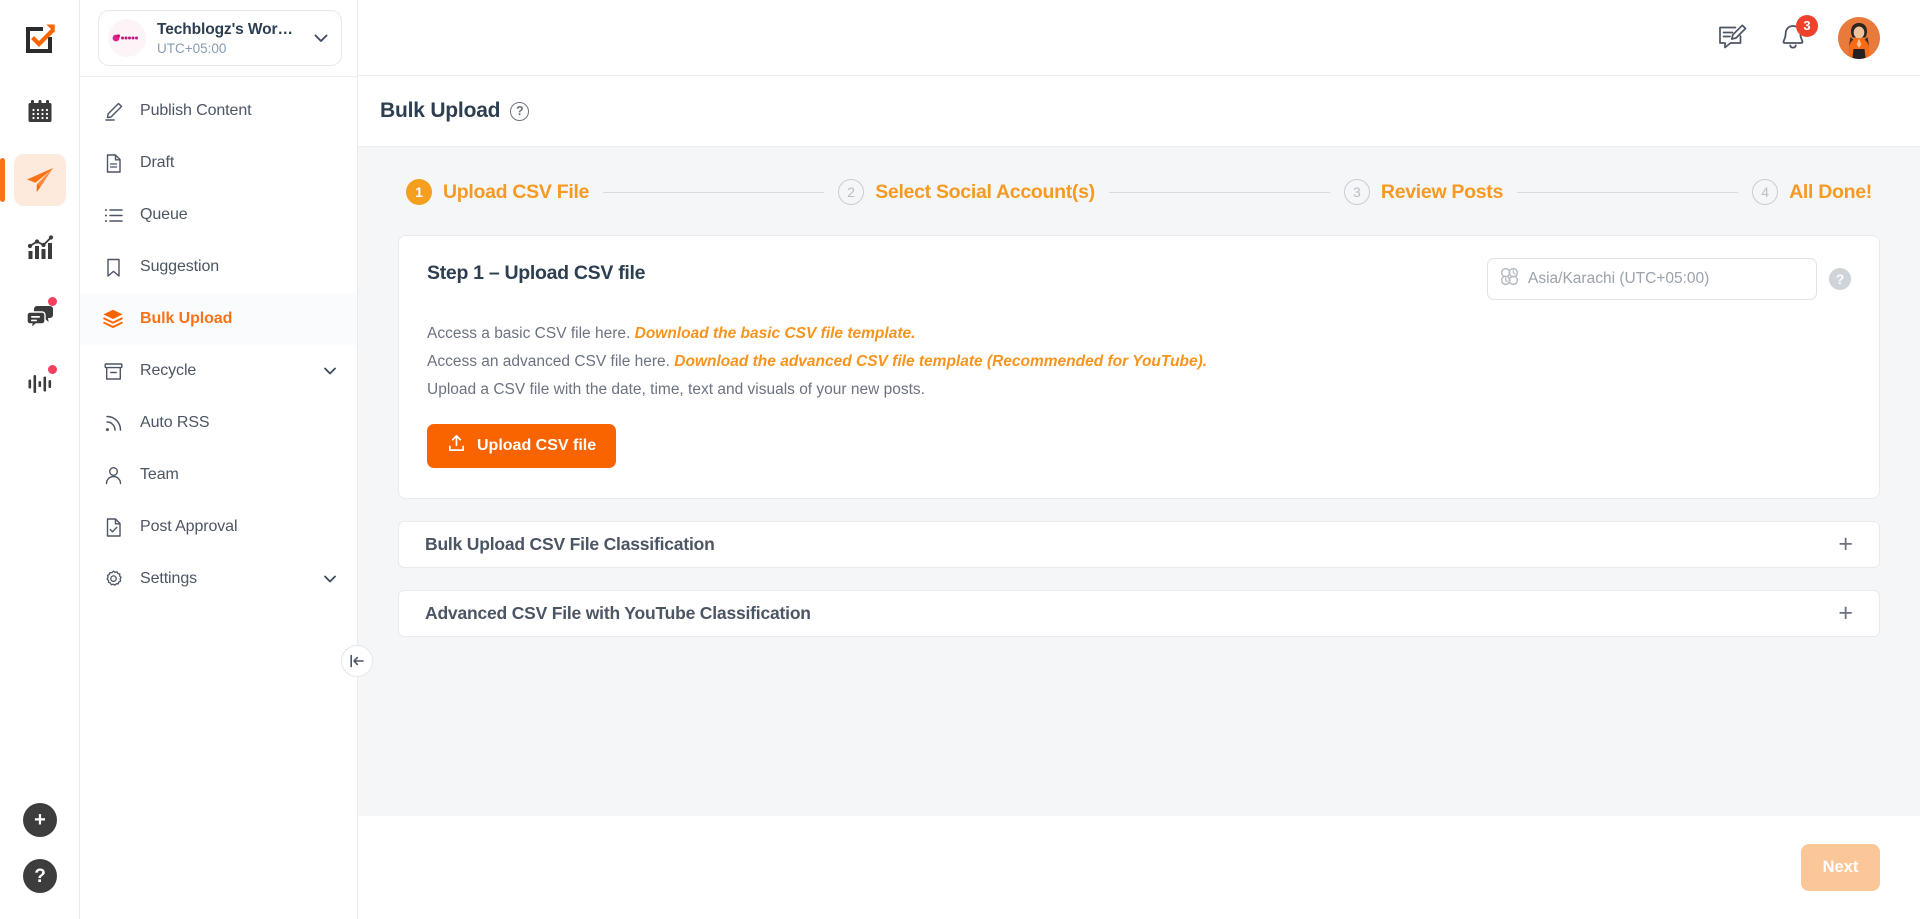 The height and width of the screenshot is (919, 1920). I want to click on rail-item-analytics, so click(40, 248).